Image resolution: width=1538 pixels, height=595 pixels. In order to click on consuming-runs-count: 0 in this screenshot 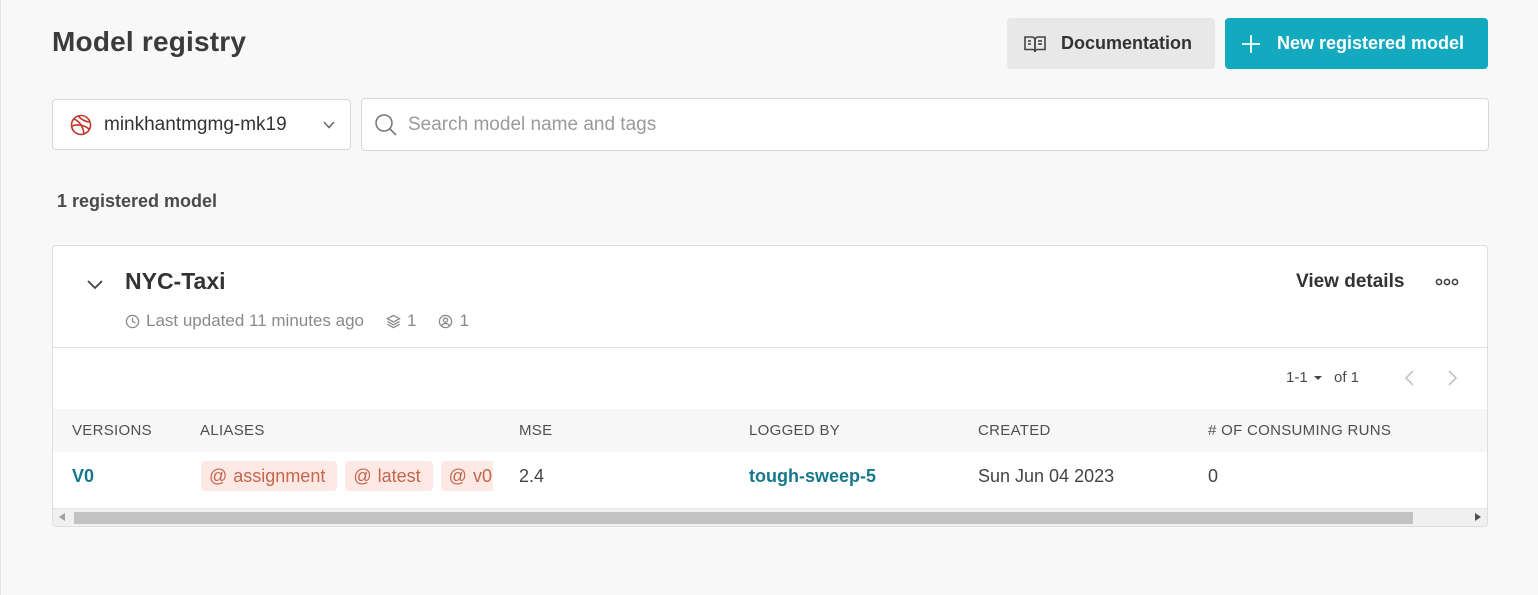, I will do `click(1213, 476)`.